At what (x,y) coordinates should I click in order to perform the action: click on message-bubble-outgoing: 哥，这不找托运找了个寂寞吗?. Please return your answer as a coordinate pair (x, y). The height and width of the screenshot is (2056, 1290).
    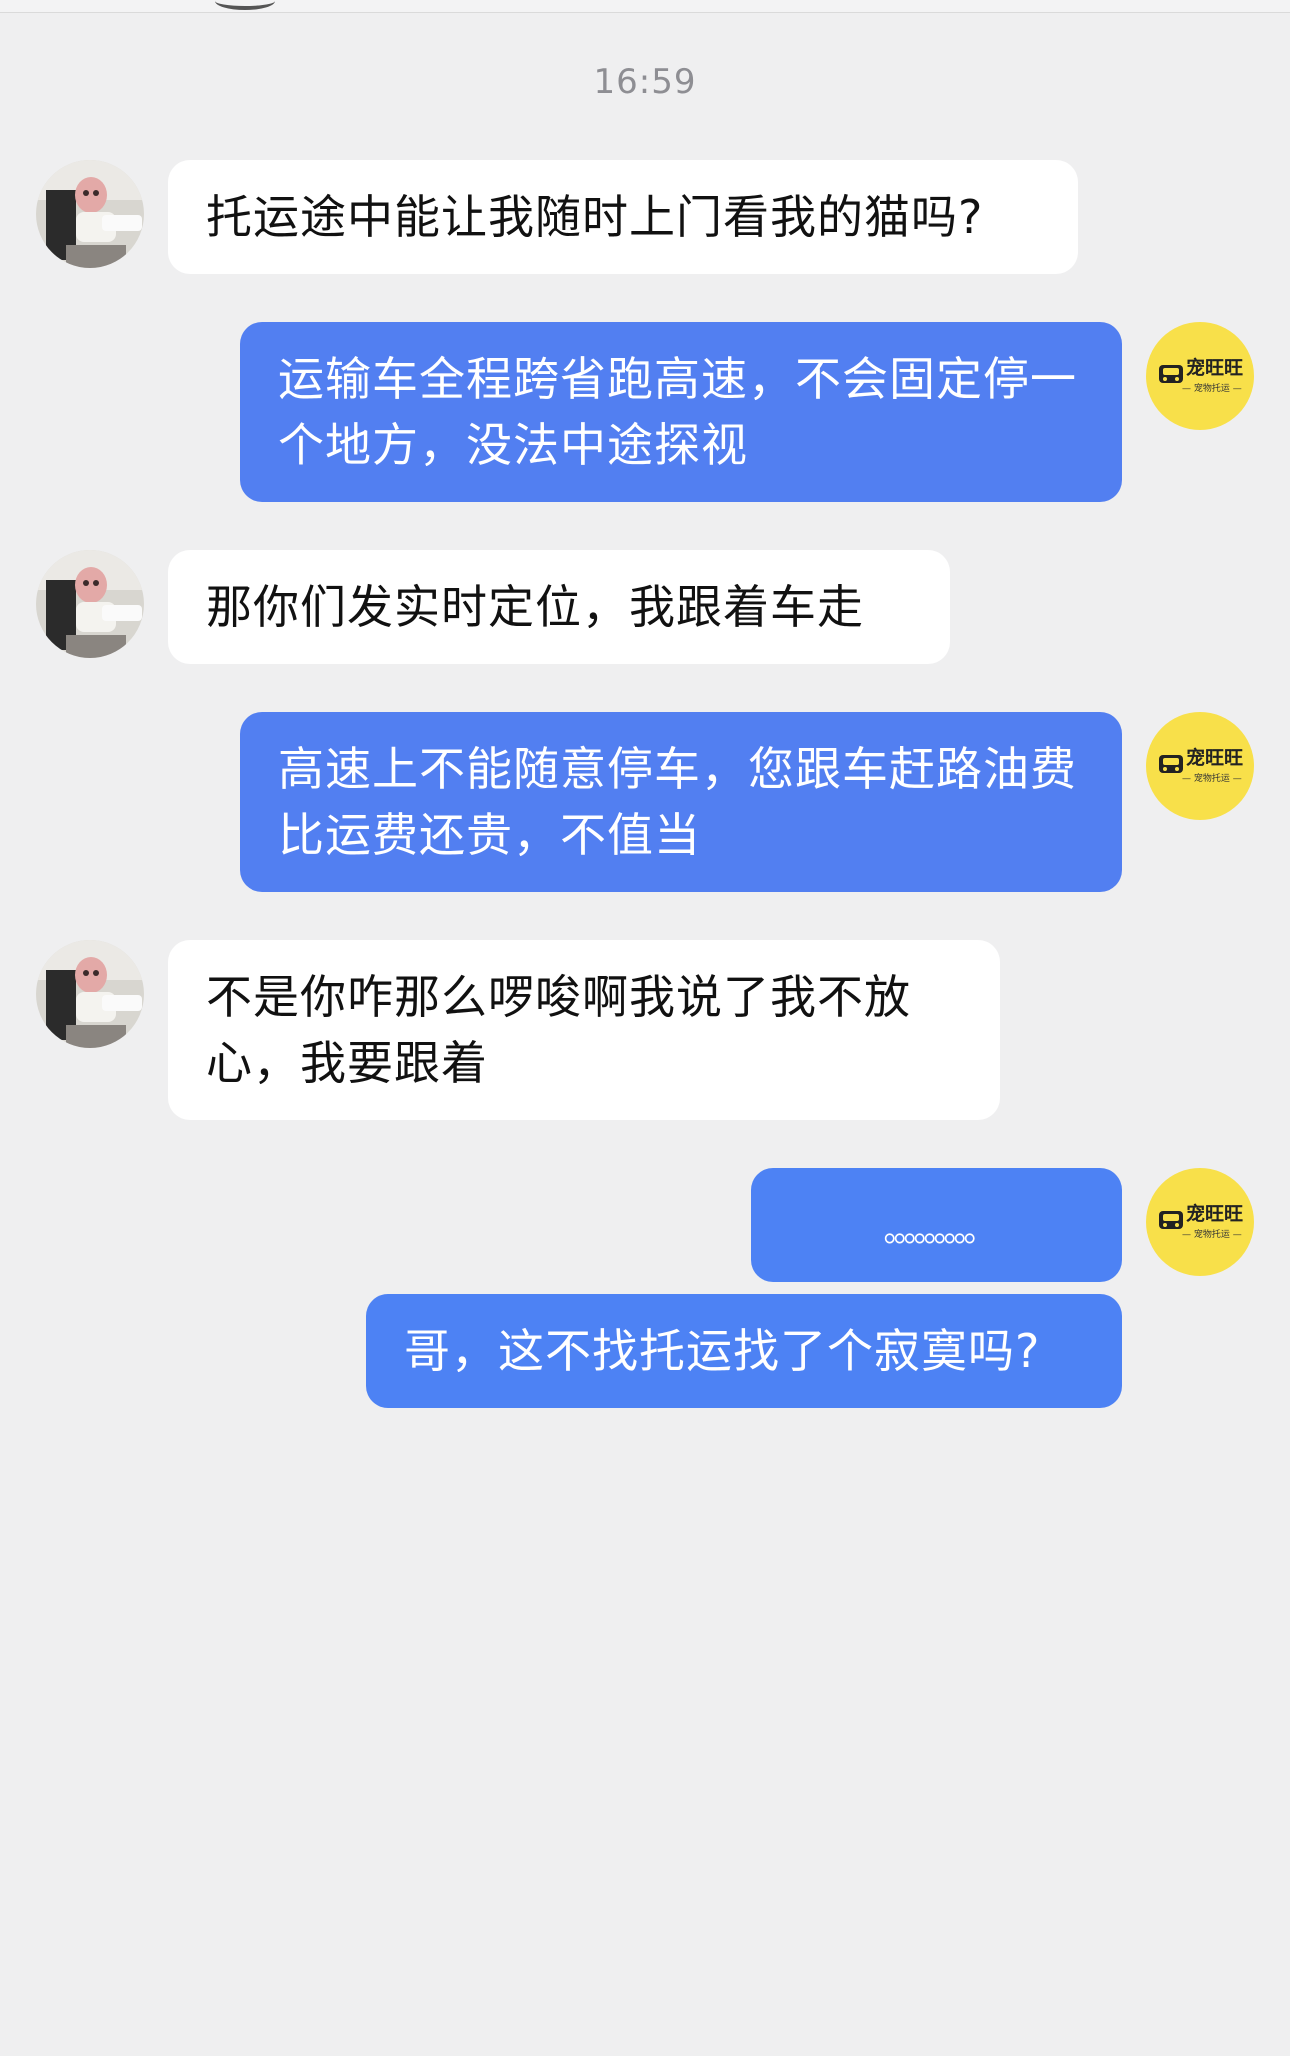
    Looking at the image, I should click on (744, 1351).